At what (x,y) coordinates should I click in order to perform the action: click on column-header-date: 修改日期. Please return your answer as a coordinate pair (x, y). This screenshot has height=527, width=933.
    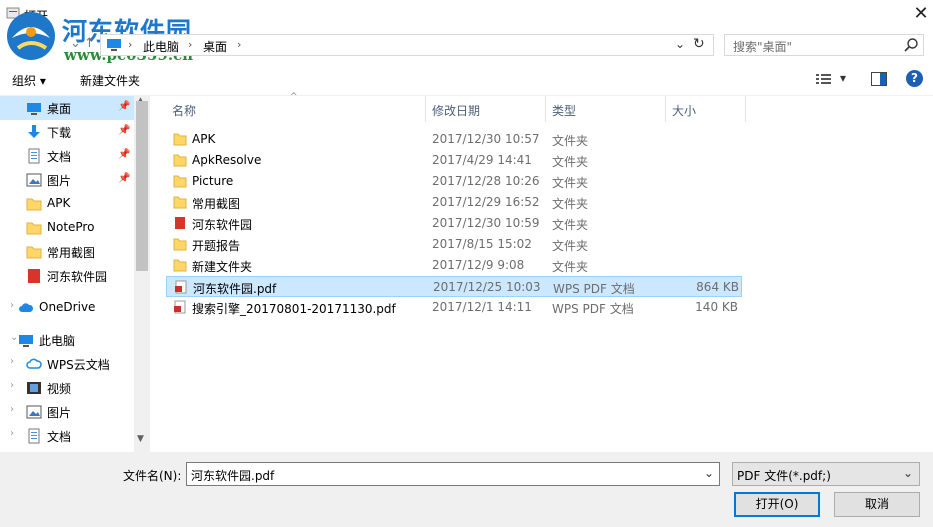
    Looking at the image, I should click on (456, 115).